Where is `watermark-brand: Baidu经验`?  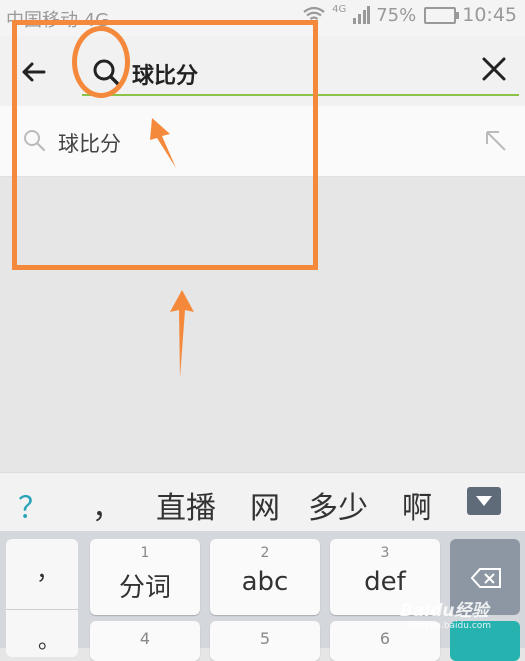 watermark-brand: Baidu经验 is located at coordinates (444, 611).